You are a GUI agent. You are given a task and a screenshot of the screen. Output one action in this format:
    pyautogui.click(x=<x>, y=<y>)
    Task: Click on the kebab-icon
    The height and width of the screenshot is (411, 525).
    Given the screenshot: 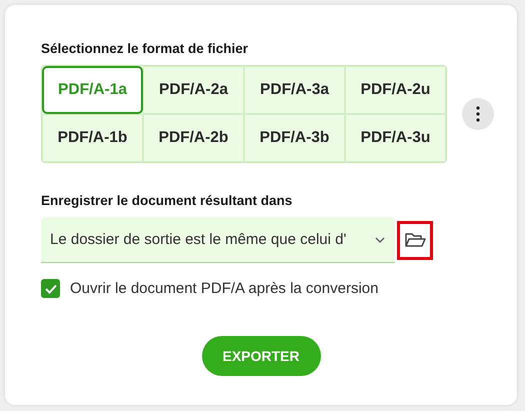 What is the action you would take?
    pyautogui.click(x=478, y=114)
    